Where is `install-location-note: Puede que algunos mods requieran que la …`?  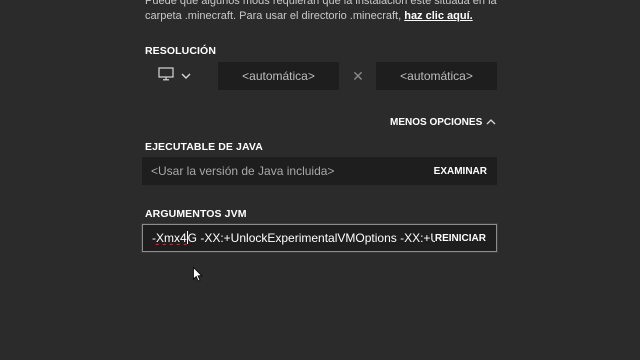 install-location-note: Puede que algunos mods requieran que la … is located at coordinates (330, 12).